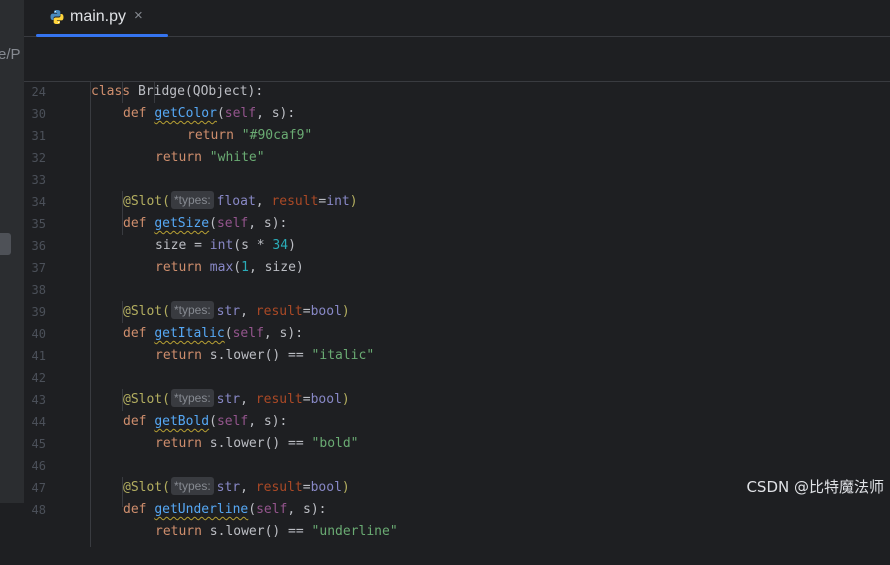  I want to click on code-line: 46 @Slot(*types: str, result=bool), so click(457, 464).